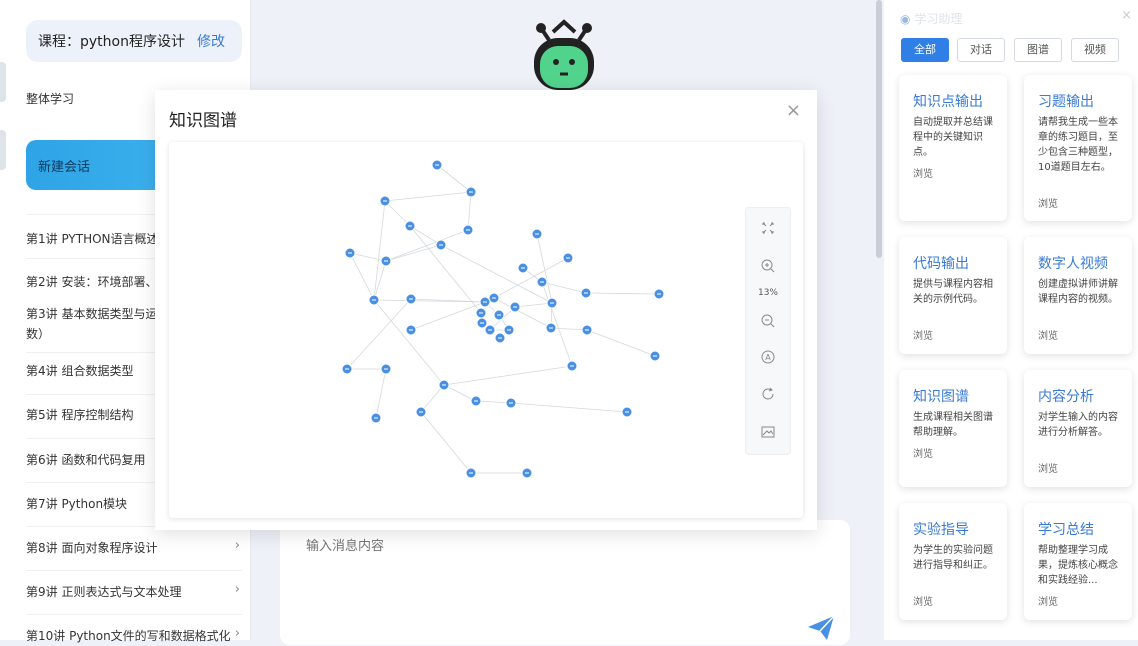 Image resolution: width=1138 pixels, height=646 pixels. Describe the element at coordinates (104, 592) in the screenshot. I see `lesson-label: 第9讲 正则表达式与文本处理` at that location.